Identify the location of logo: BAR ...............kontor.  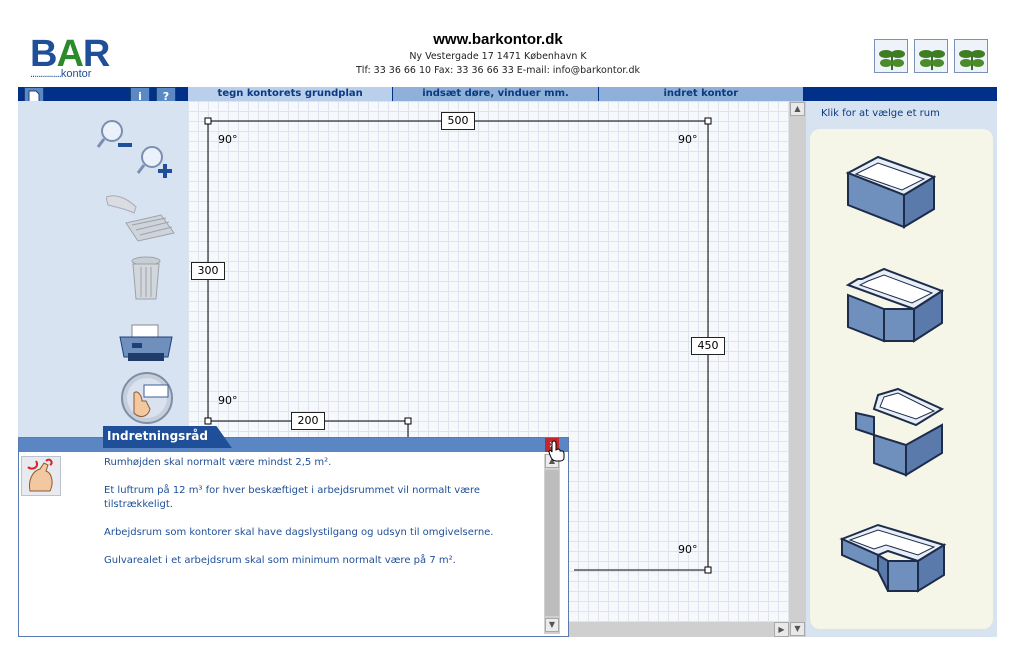
(85, 57).